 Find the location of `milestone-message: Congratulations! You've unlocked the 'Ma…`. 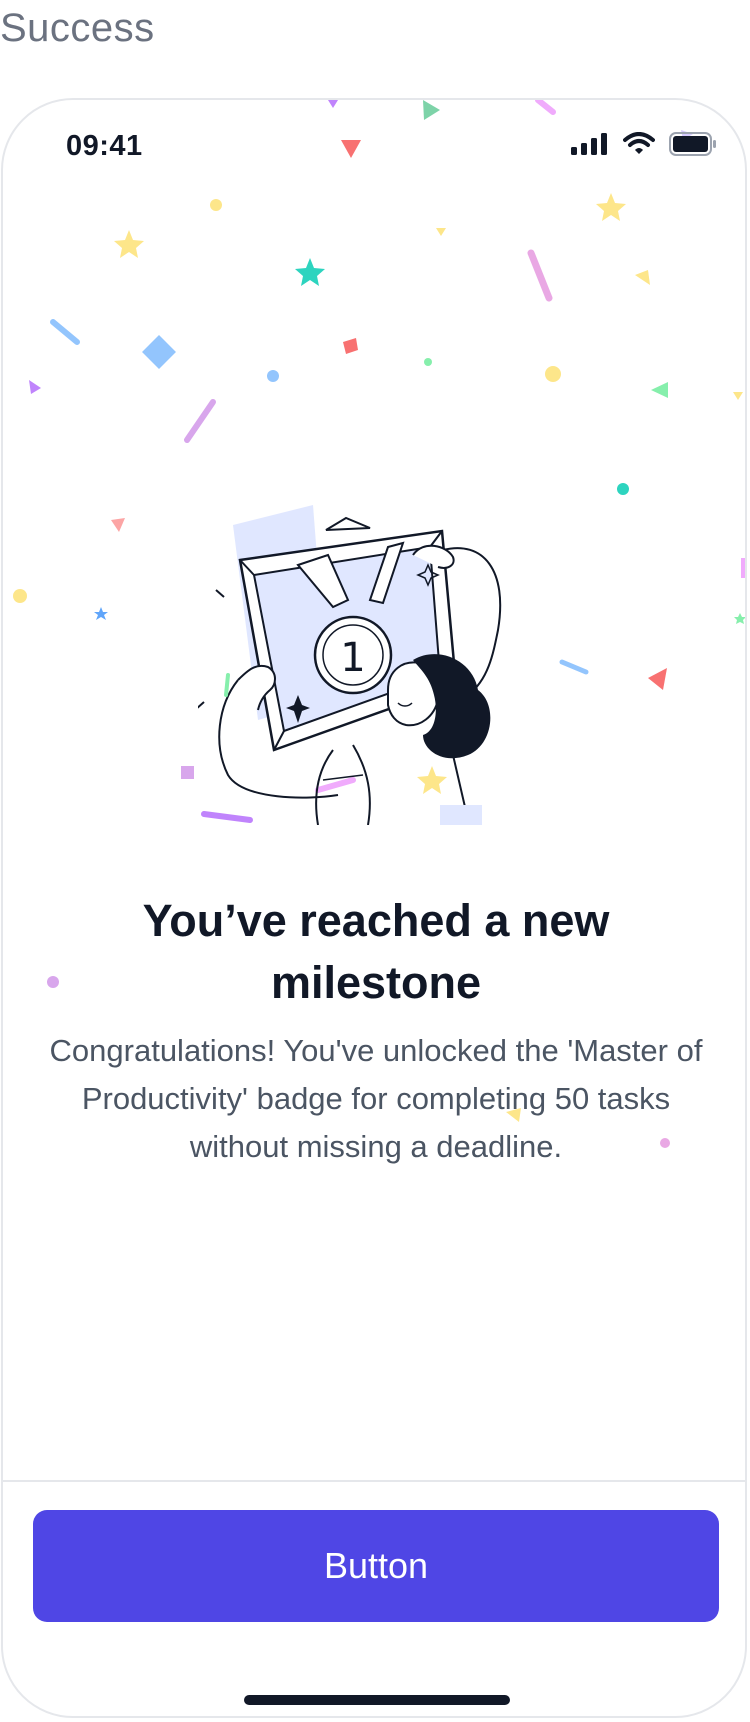

milestone-message: Congratulations! You've unlocked the 'Ma… is located at coordinates (376, 1098).